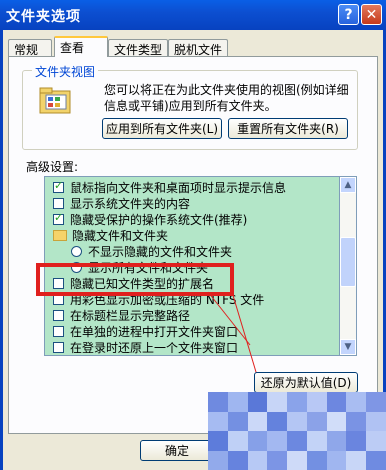 The width and height of the screenshot is (386, 470). What do you see at coordinates (297, 431) in the screenshot?
I see `watermark-mosaic` at bounding box center [297, 431].